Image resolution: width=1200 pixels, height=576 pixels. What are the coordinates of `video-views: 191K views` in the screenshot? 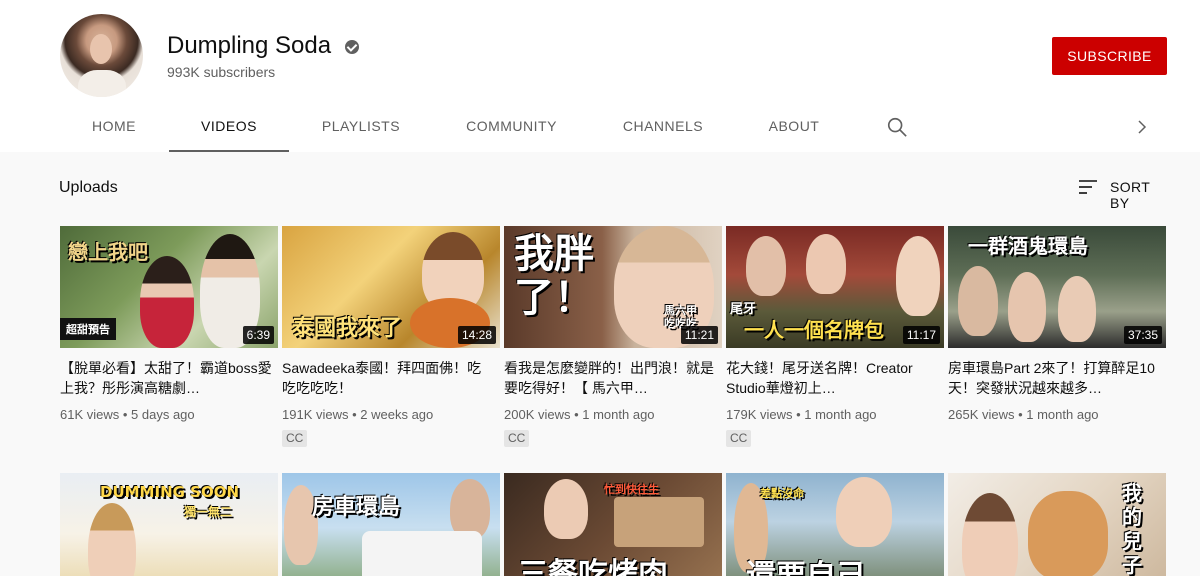 It's located at (315, 414).